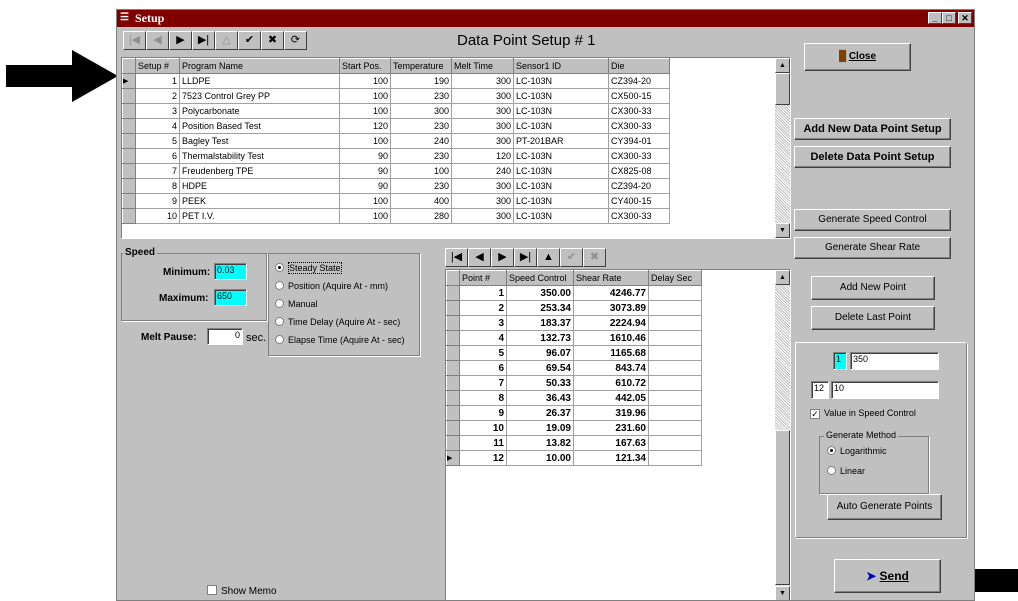  What do you see at coordinates (396, 81) in the screenshot?
I see `setup-row: ▶ 1 LLDPE 100 190 300 LC-103N CZ394-20` at bounding box center [396, 81].